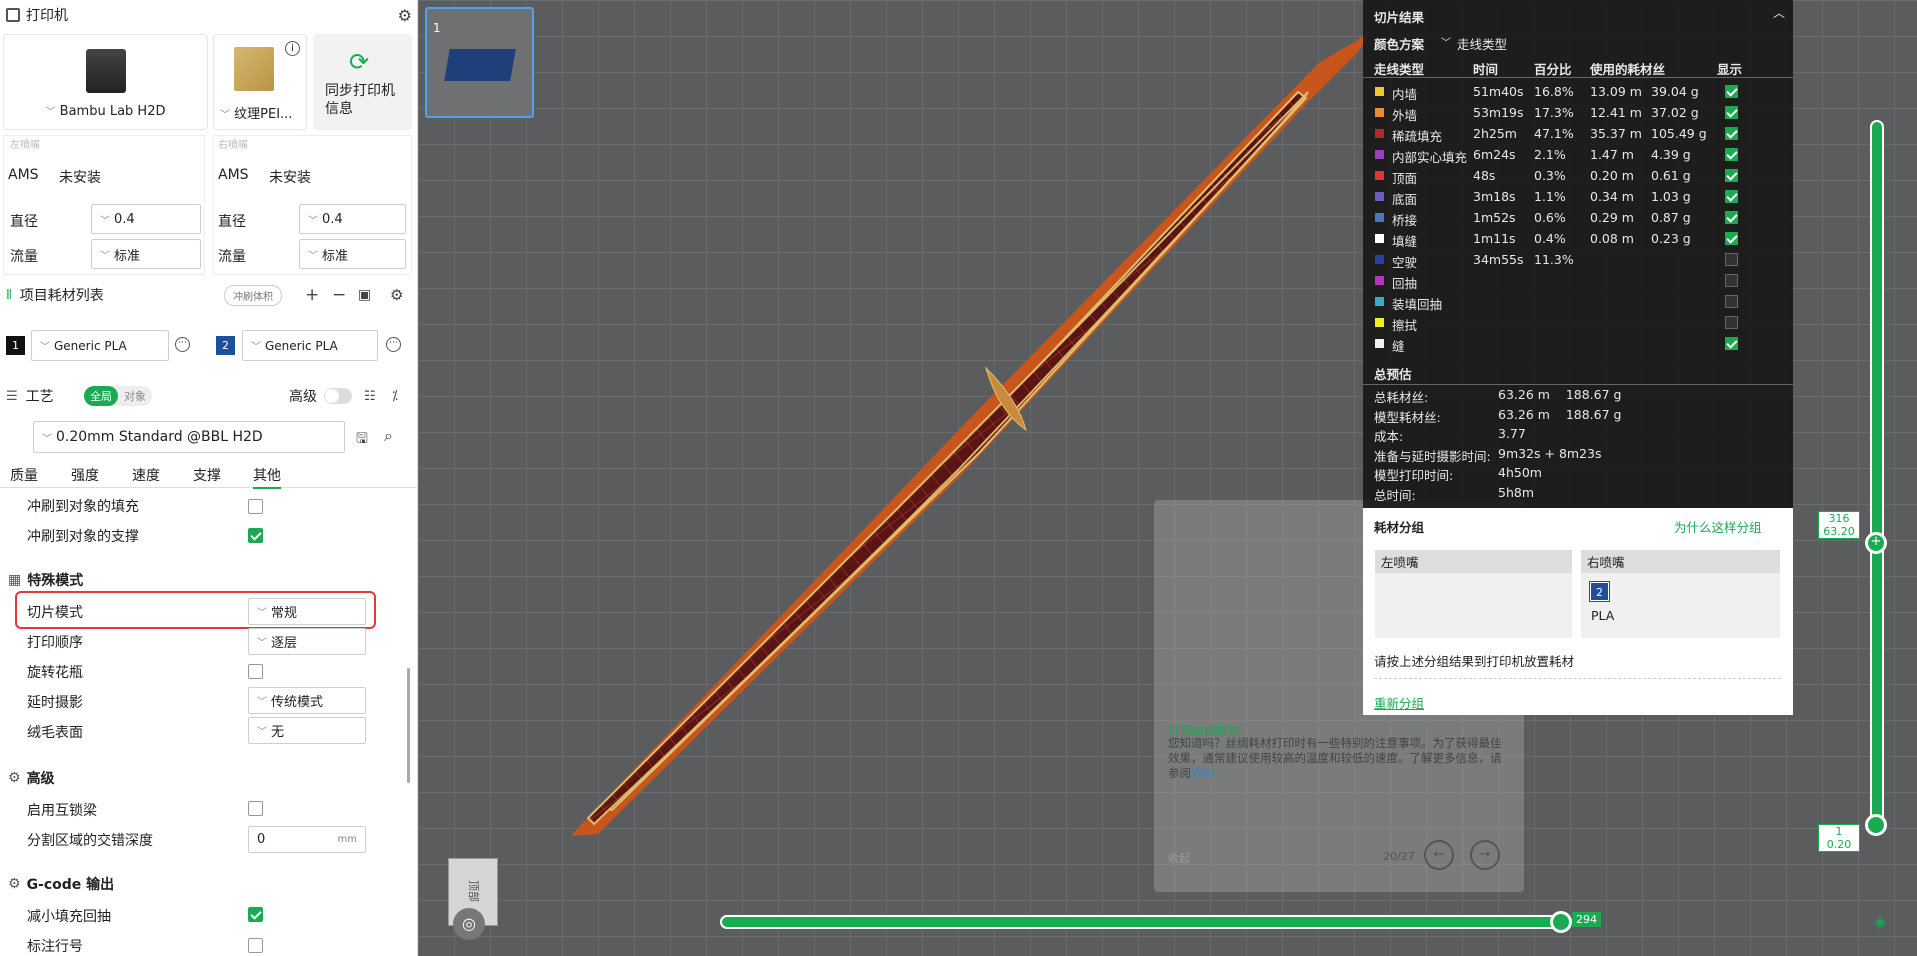 The height and width of the screenshot is (956, 1917). I want to click on line-type-length: 35.37 m, so click(1616, 133).